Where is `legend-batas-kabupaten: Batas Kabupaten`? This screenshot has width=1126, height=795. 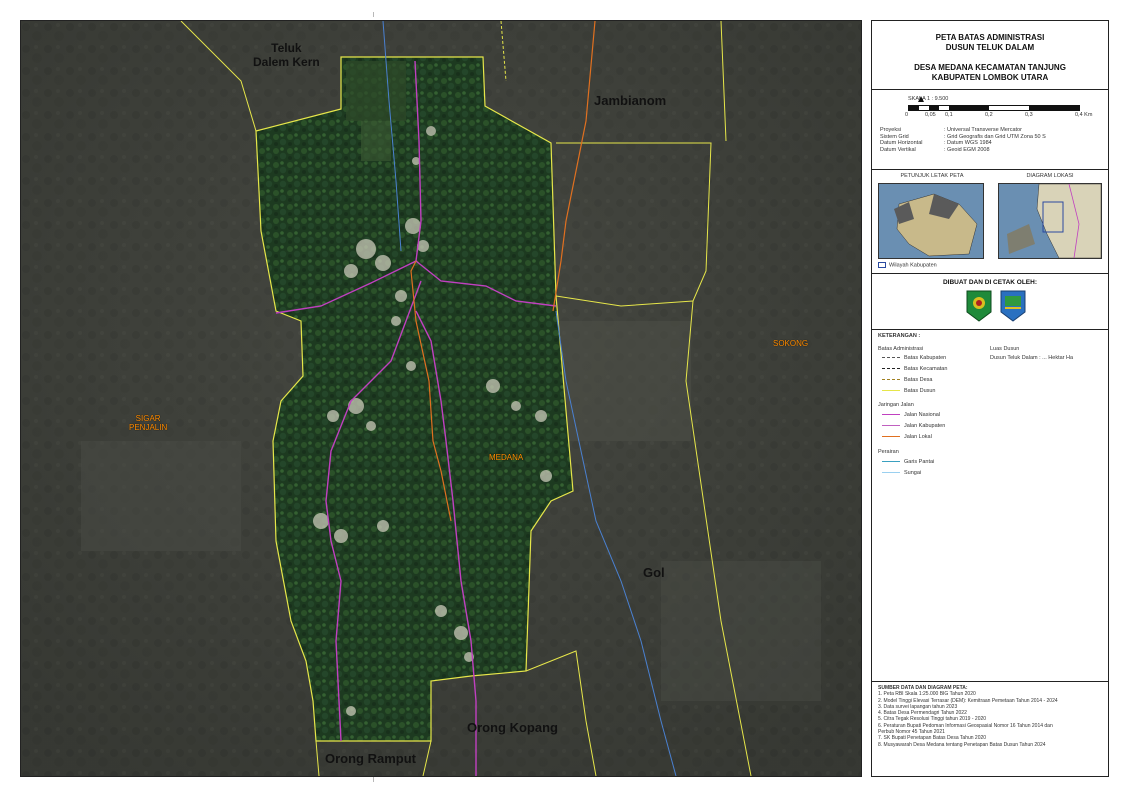
legend-batas-kabupaten: Batas Kabupaten is located at coordinates (914, 358).